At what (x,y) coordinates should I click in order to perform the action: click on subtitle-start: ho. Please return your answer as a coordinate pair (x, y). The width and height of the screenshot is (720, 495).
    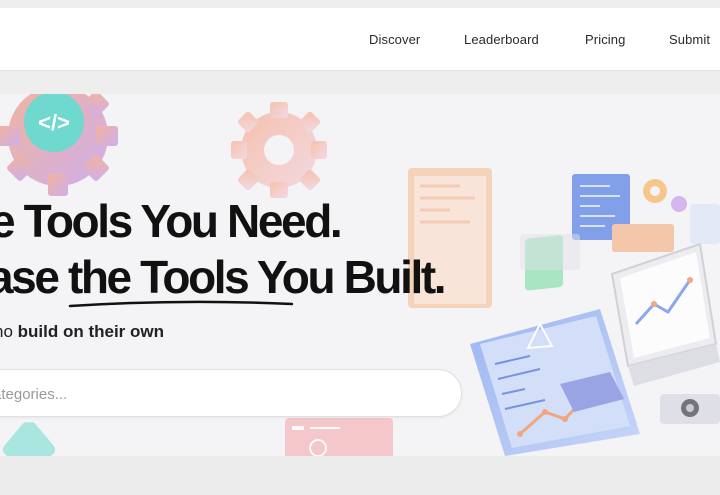
    Looking at the image, I should click on (6, 331).